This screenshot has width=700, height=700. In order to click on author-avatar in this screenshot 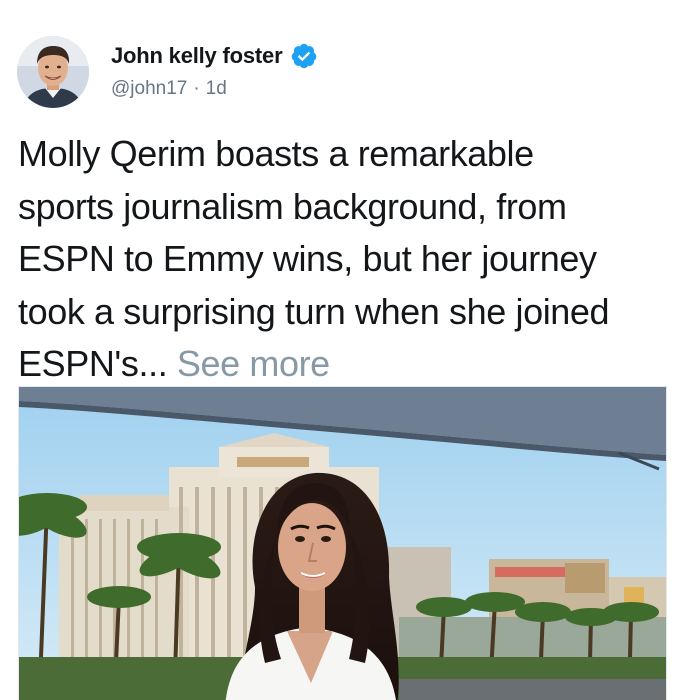, I will do `click(53, 72)`.